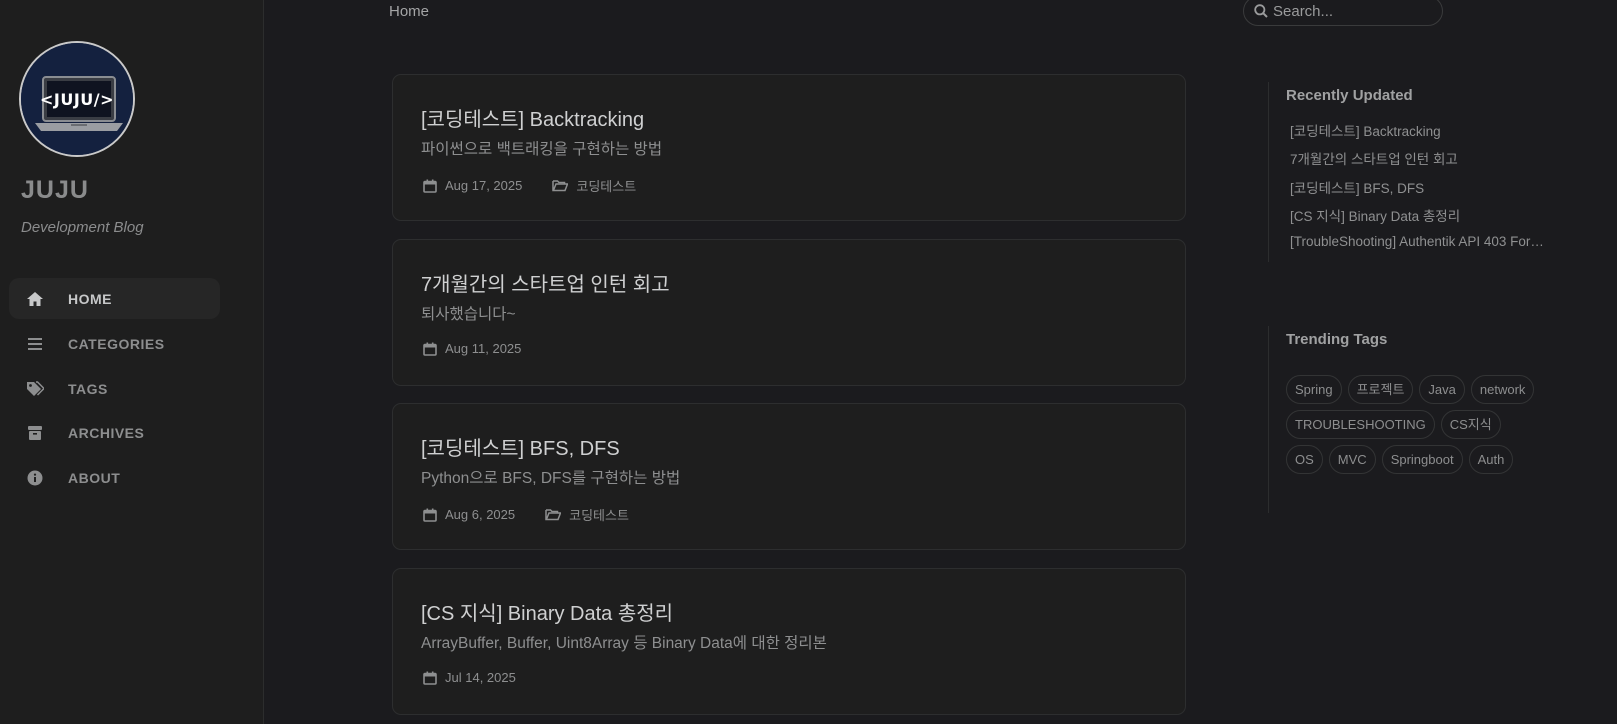  What do you see at coordinates (1470, 424) in the screenshot?
I see `tag-chip: CS지식` at bounding box center [1470, 424].